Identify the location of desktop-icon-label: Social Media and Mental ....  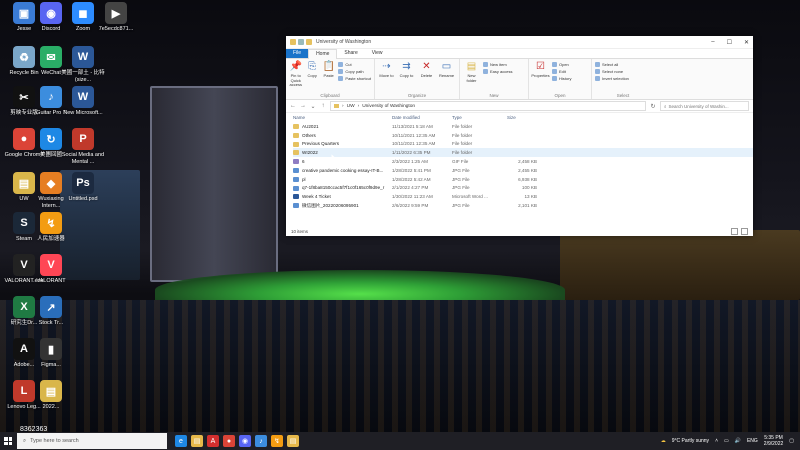
(83, 158).